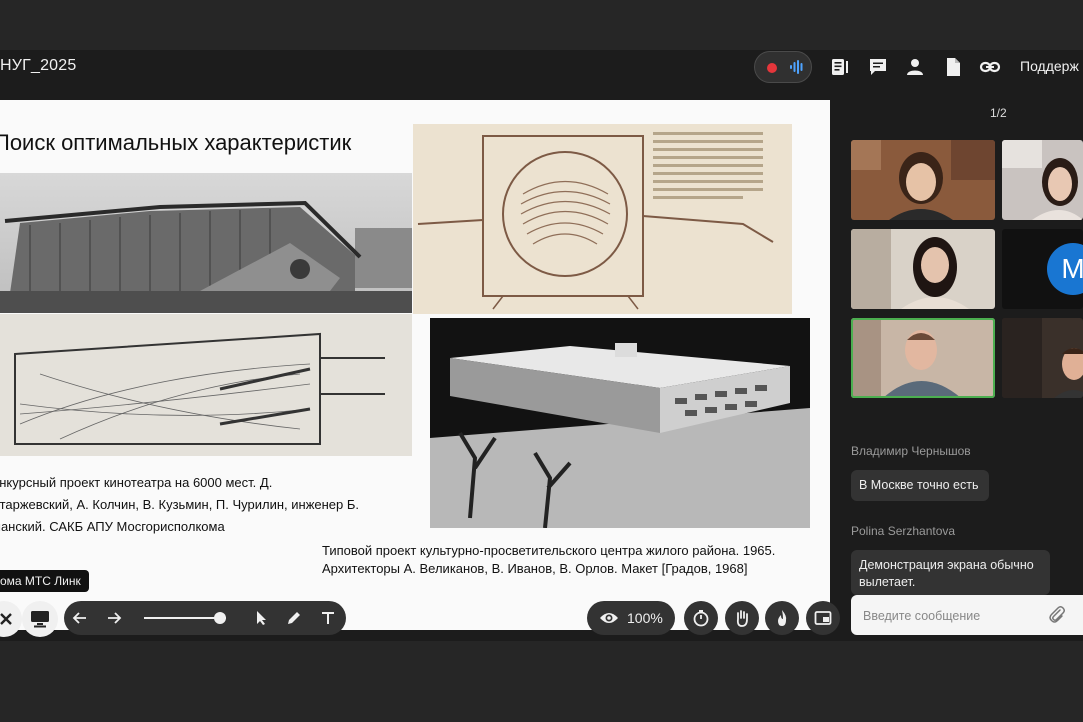  What do you see at coordinates (878, 67) in the screenshot?
I see `chat-icon` at bounding box center [878, 67].